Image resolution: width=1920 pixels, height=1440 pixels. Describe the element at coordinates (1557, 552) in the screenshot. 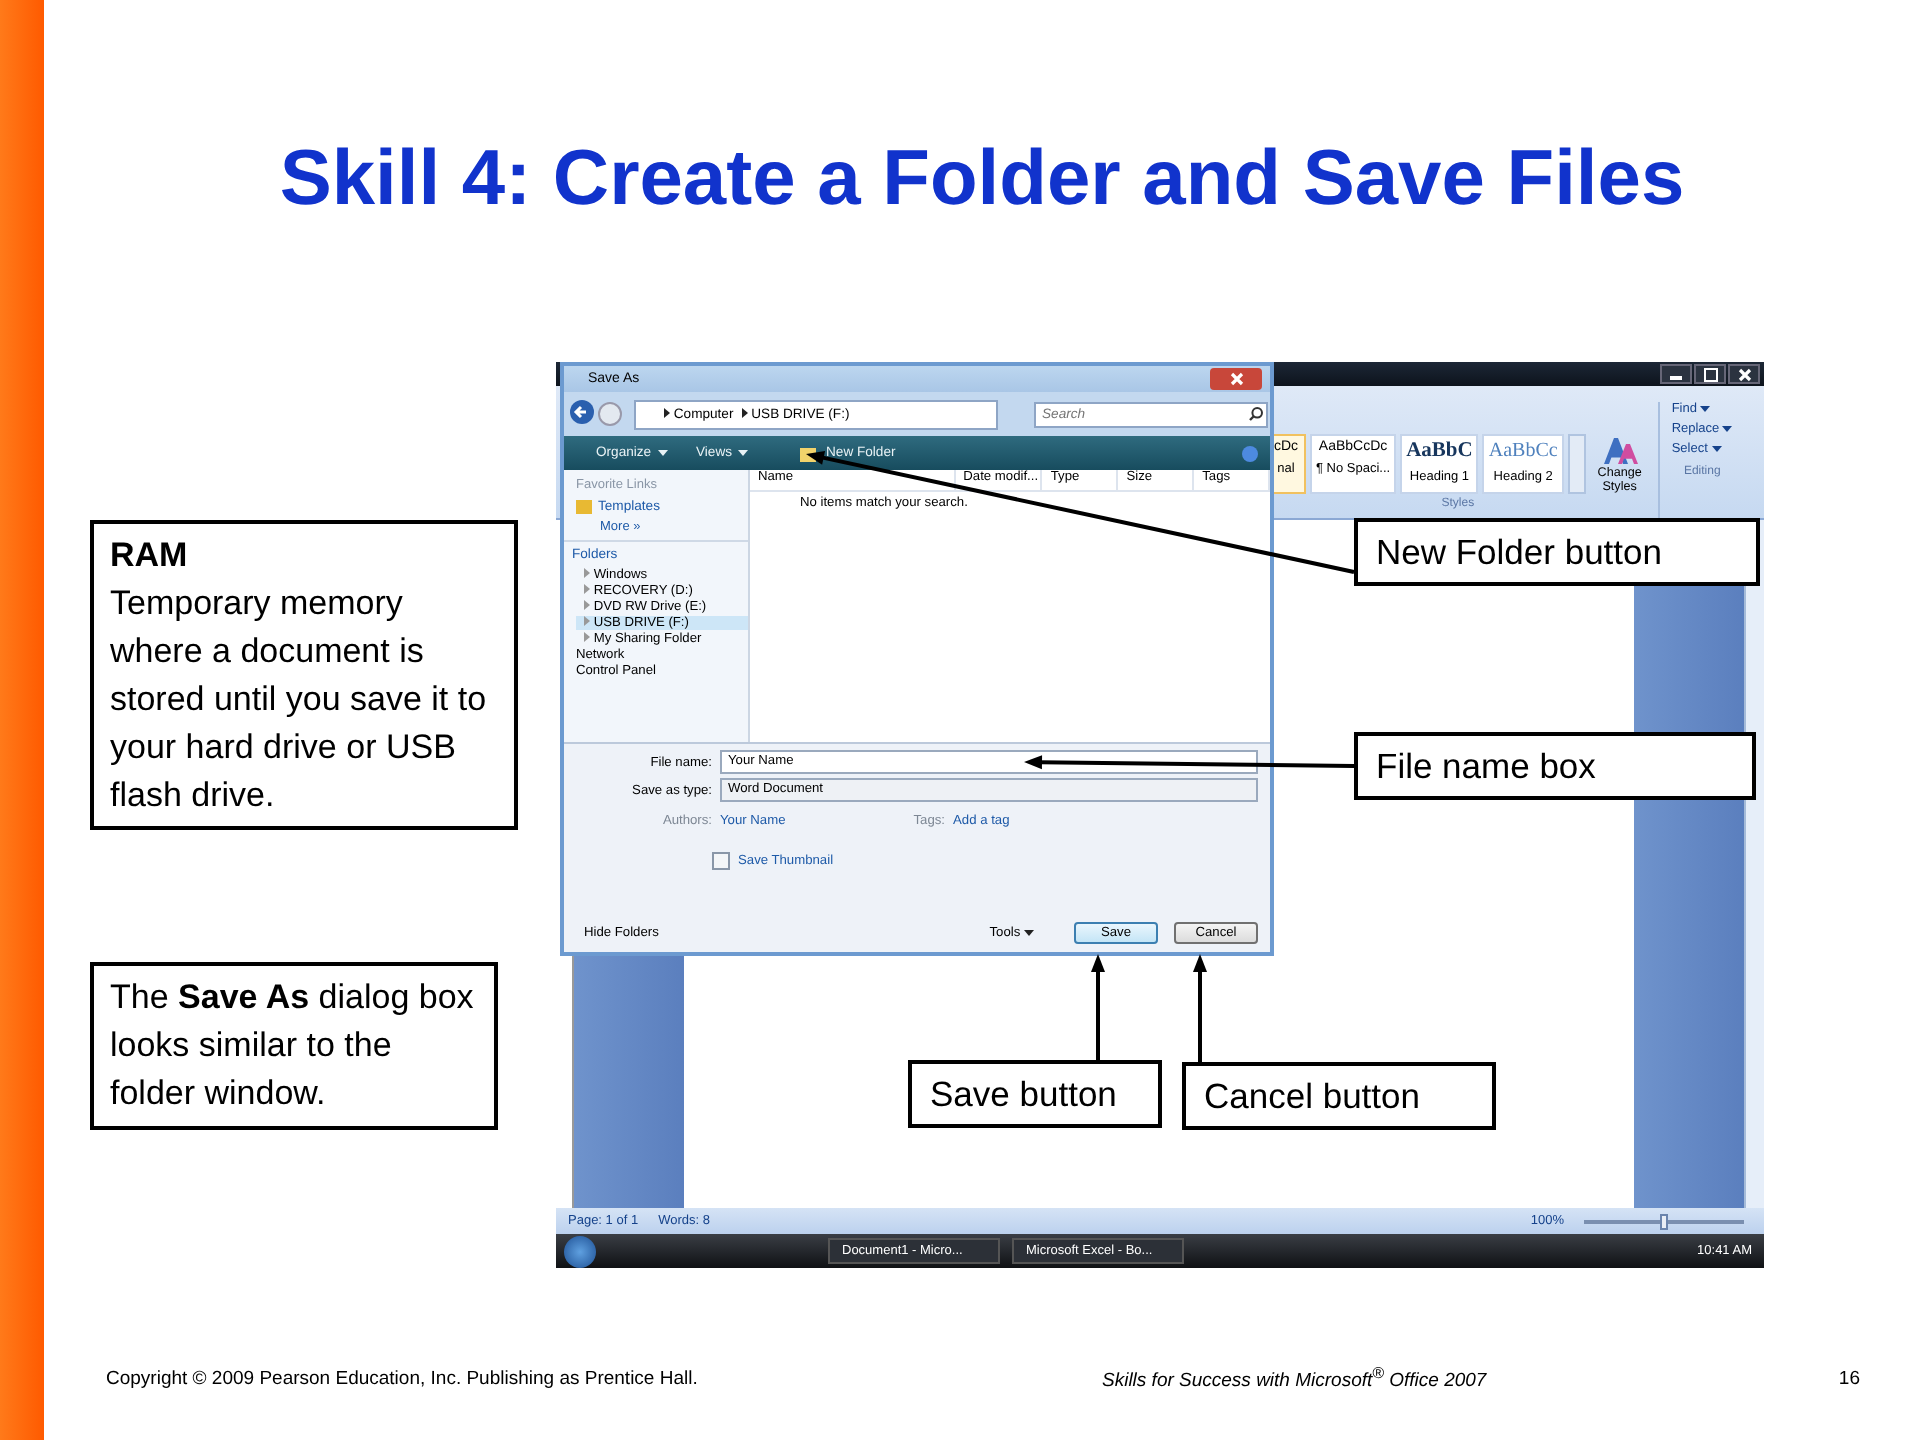

I see `callout-label: New Folder button` at that location.